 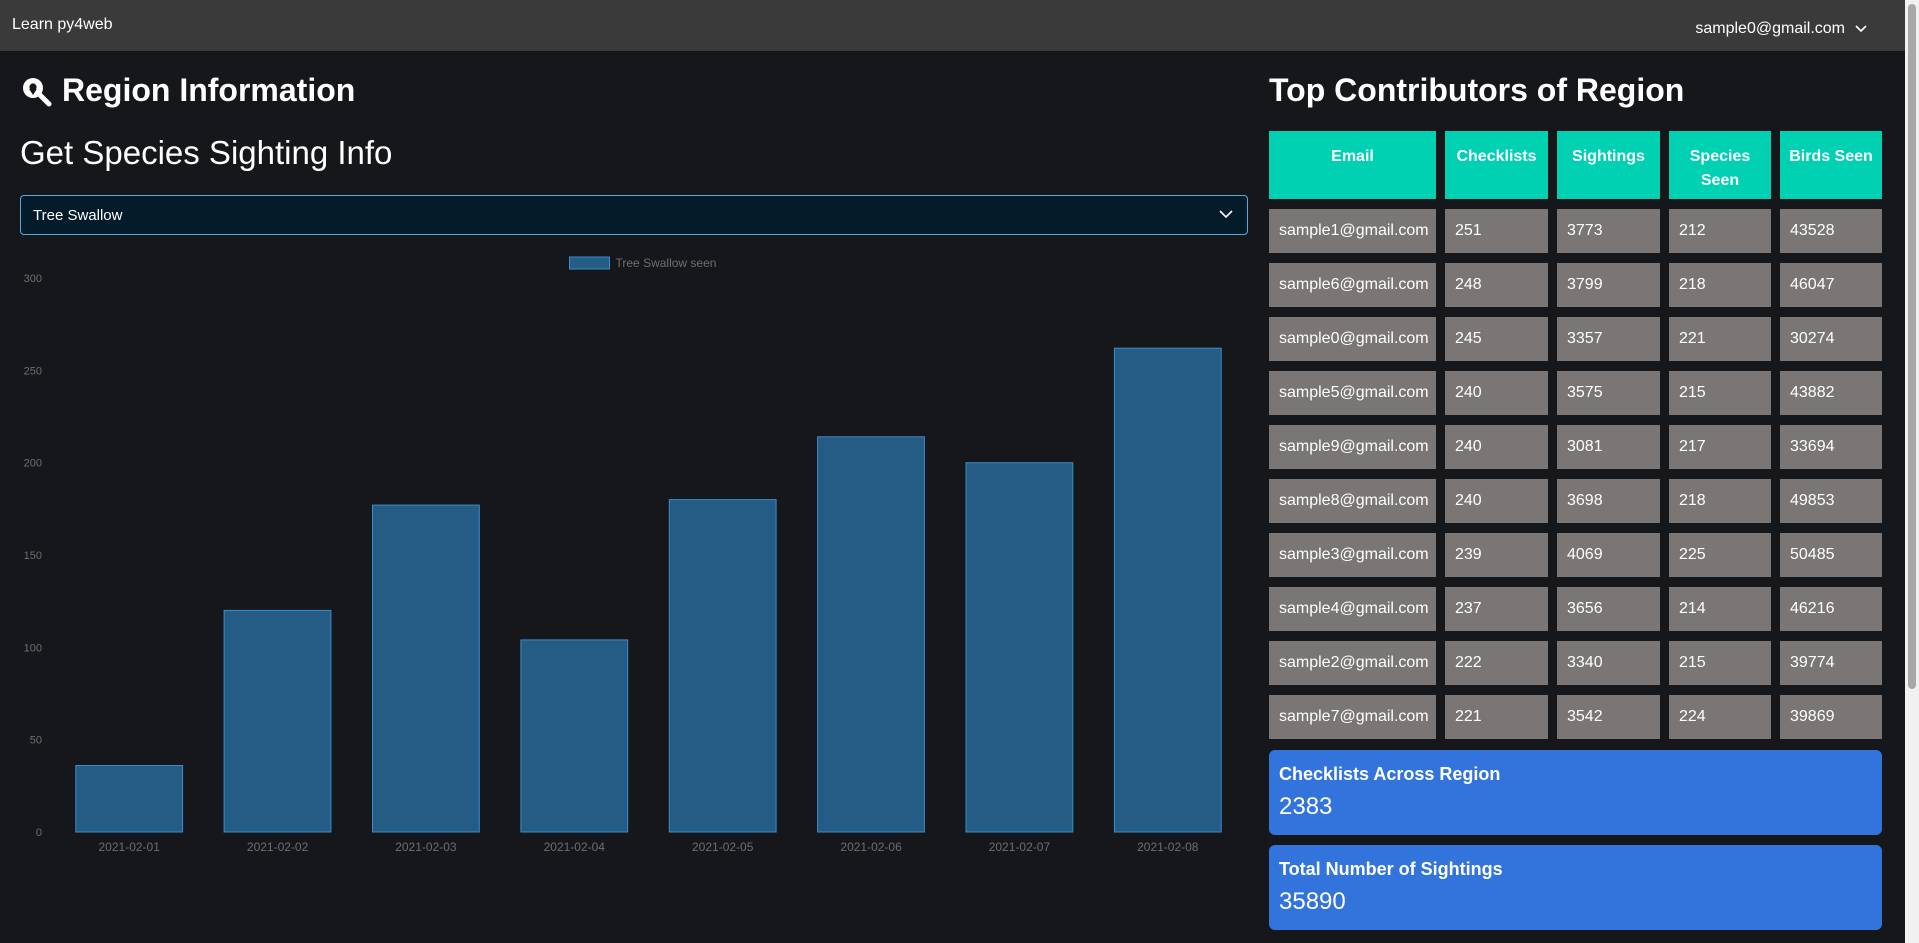 I want to click on table-cell-email: sample2@gmail.com, so click(x=1352, y=663).